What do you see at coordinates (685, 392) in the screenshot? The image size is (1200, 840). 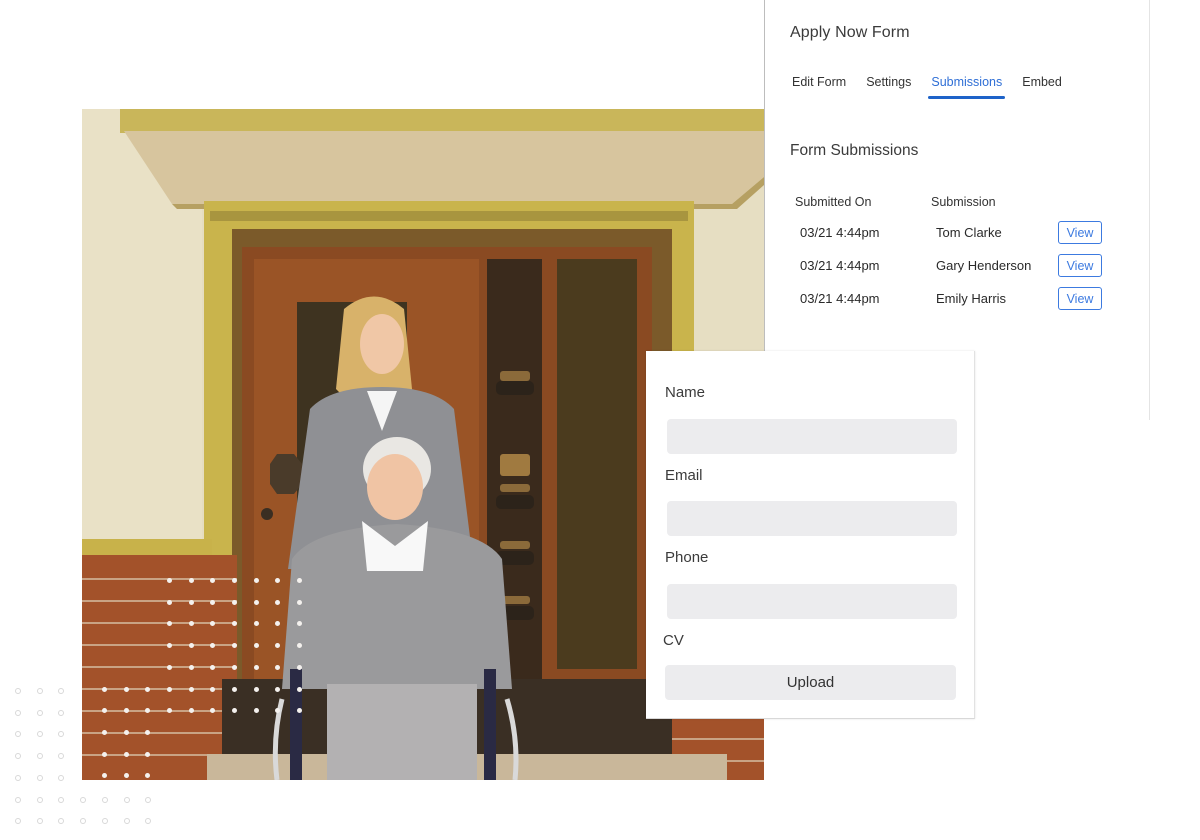 I see `name-label: Name` at bounding box center [685, 392].